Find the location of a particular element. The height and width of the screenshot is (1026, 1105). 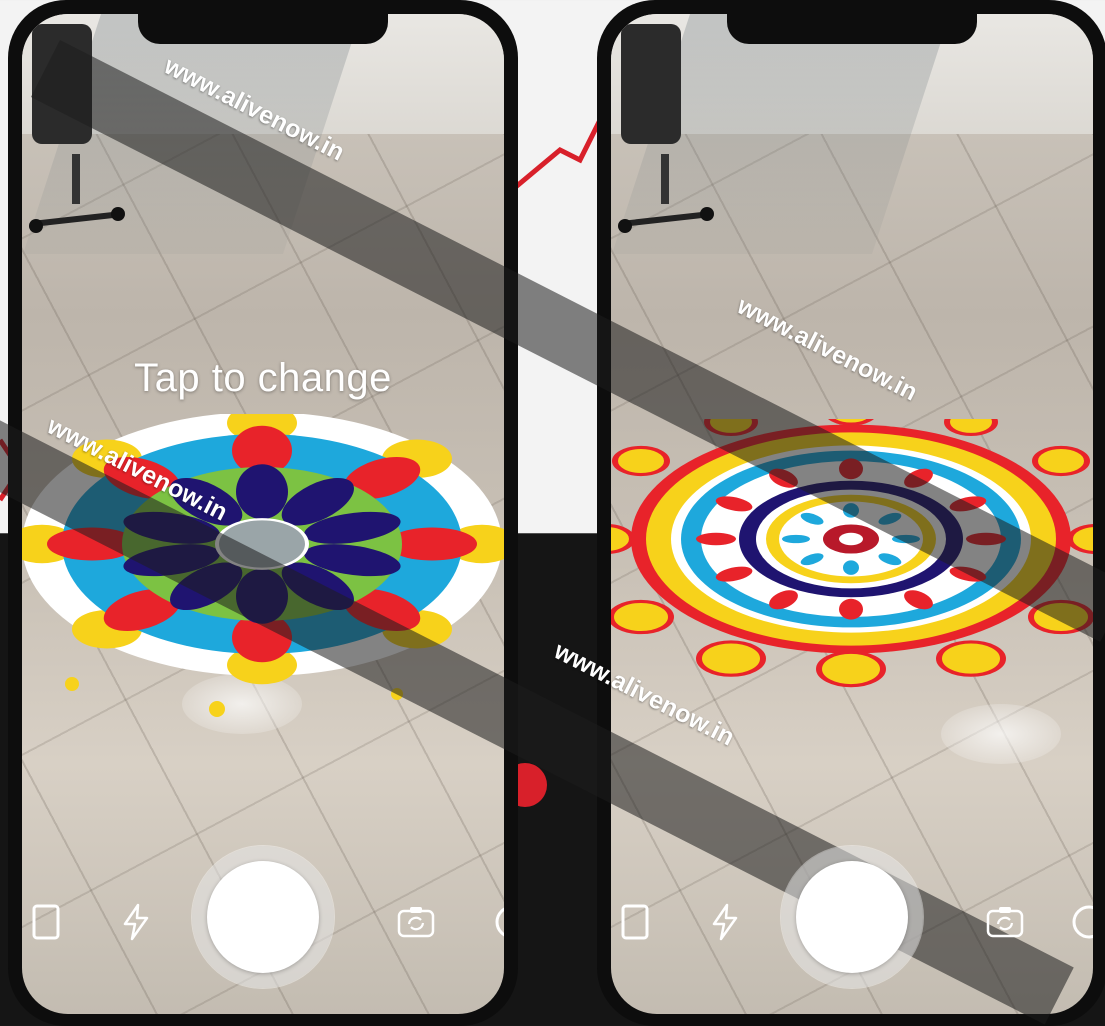

floor-reflection is located at coordinates (1001, 734).